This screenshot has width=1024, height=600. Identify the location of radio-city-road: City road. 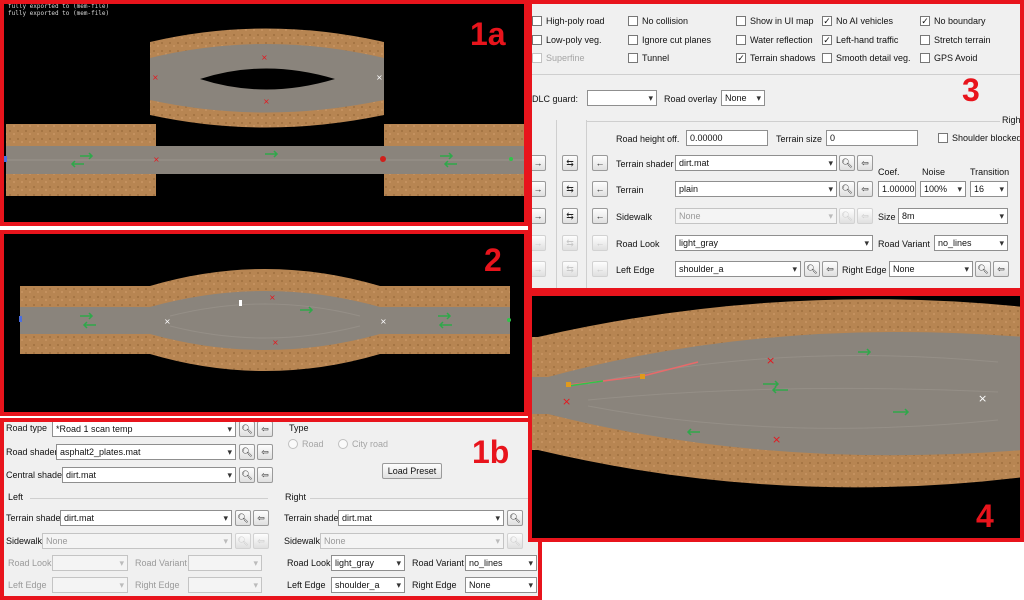
(363, 444).